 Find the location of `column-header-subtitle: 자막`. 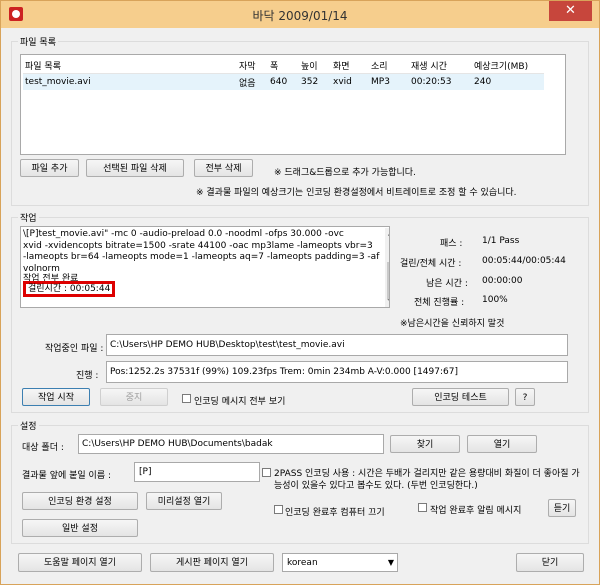

column-header-subtitle: 자막 is located at coordinates (254, 65).